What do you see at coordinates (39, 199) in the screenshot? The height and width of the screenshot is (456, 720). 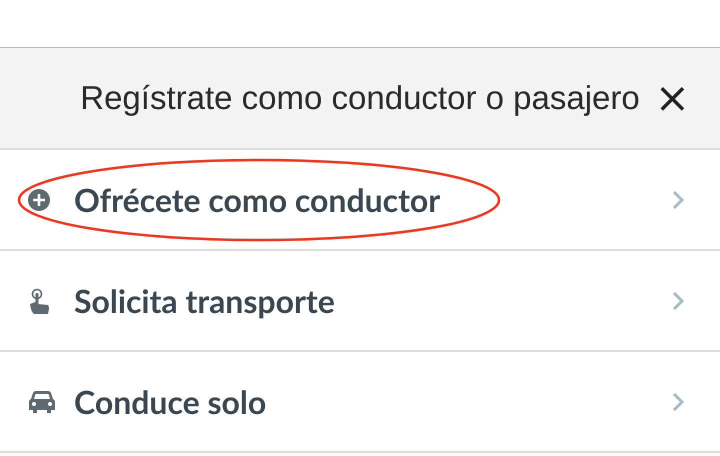 I see `plus-circle-icon` at bounding box center [39, 199].